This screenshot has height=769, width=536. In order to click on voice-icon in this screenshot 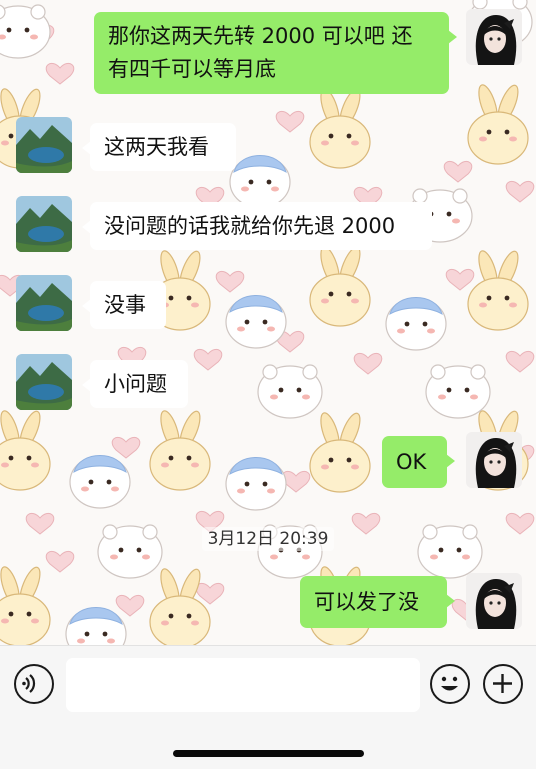, I will do `click(34, 684)`.